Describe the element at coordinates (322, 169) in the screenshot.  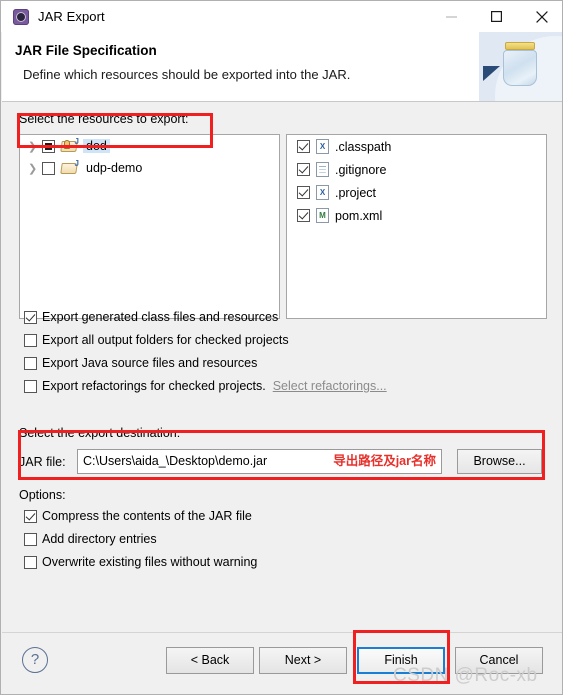
I see `text-file-icon` at that location.